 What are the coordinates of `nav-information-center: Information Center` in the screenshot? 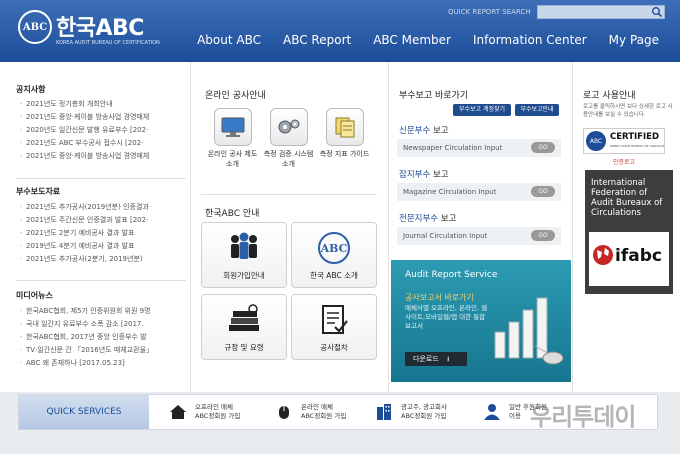 It's located at (530, 40).